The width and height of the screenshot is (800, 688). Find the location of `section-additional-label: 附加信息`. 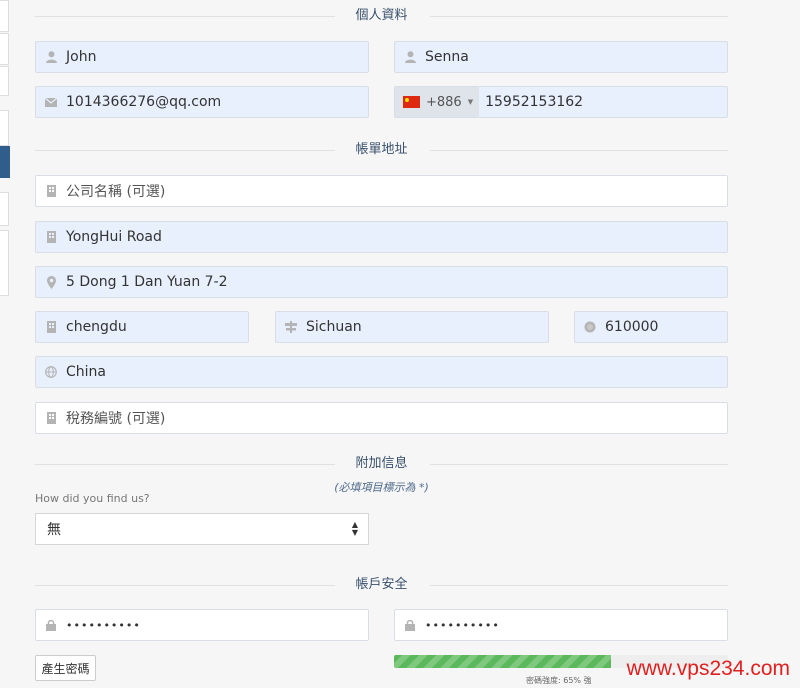

section-additional-label: 附加信息 is located at coordinates (381, 463).